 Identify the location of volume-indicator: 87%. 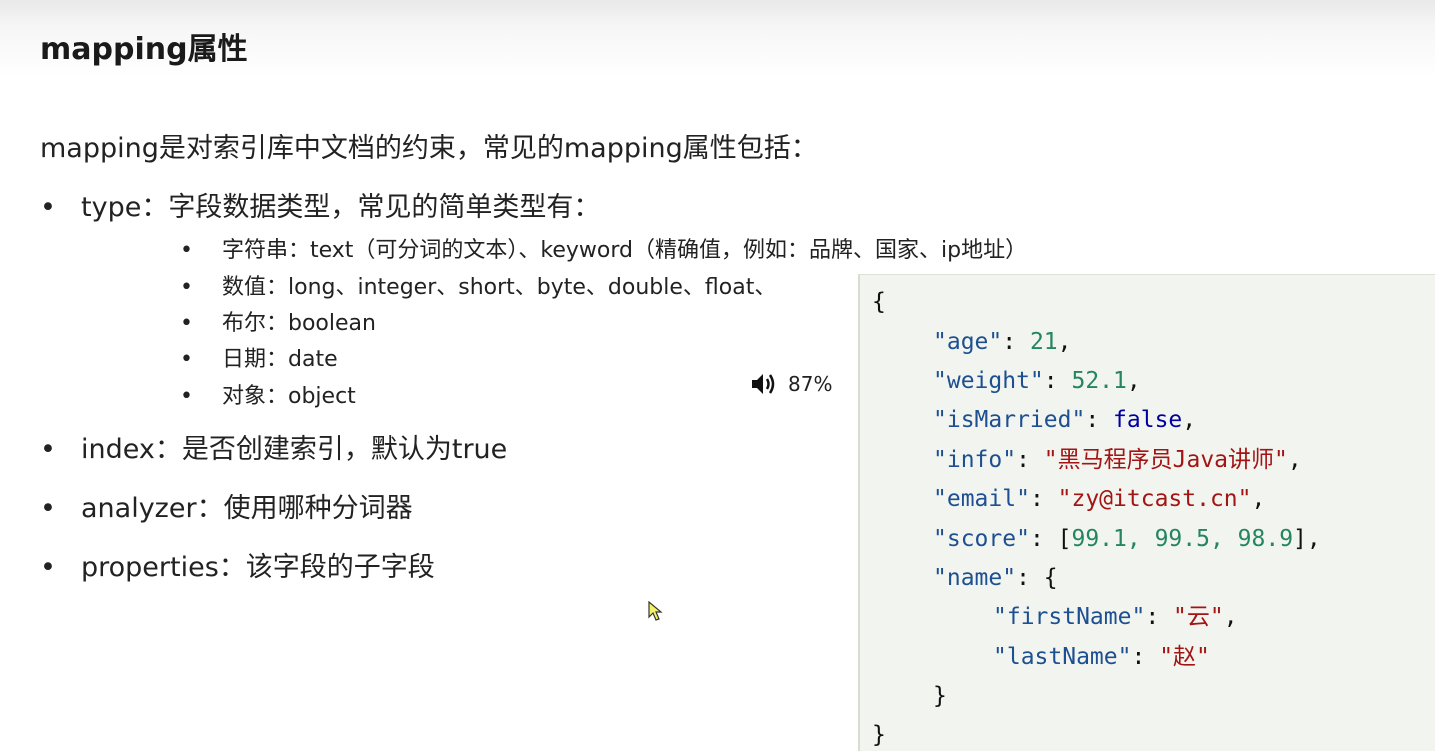
(791, 384).